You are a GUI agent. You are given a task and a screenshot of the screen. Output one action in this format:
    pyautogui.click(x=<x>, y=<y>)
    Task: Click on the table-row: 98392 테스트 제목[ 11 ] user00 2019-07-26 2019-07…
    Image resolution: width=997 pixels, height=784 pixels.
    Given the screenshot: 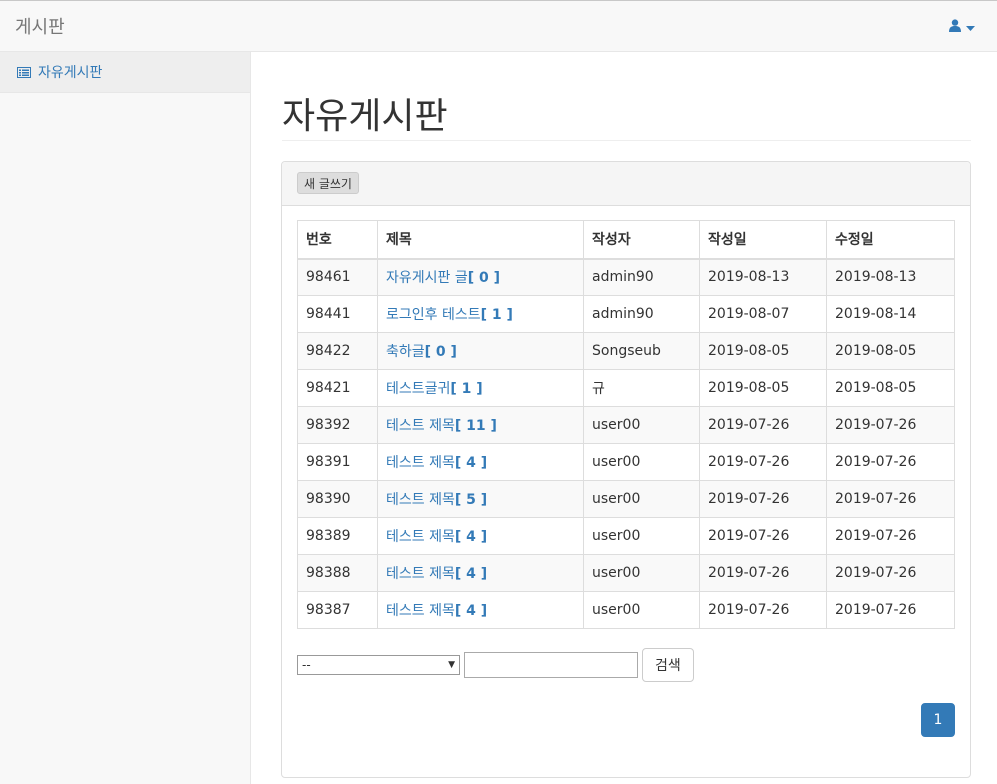 What is the action you would take?
    pyautogui.click(x=626, y=425)
    